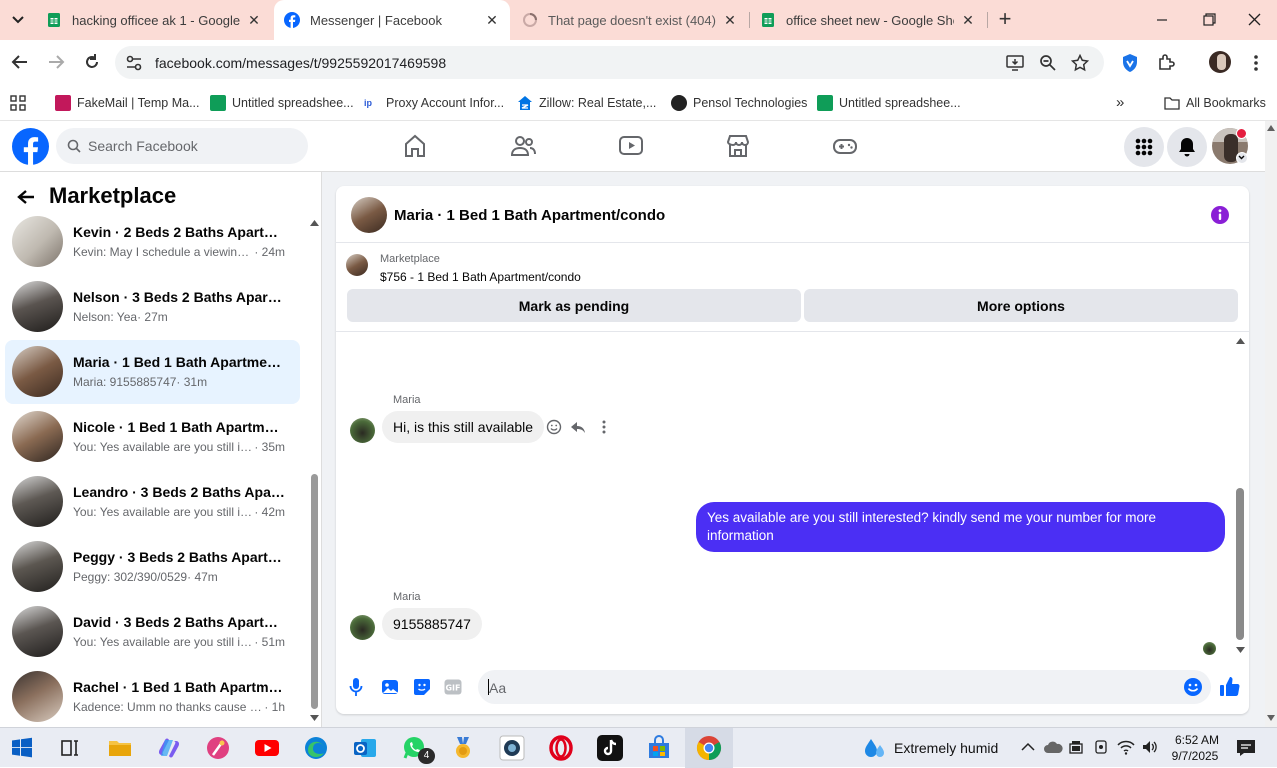  What do you see at coordinates (578, 427) in the screenshot?
I see `reply-icon` at bounding box center [578, 427].